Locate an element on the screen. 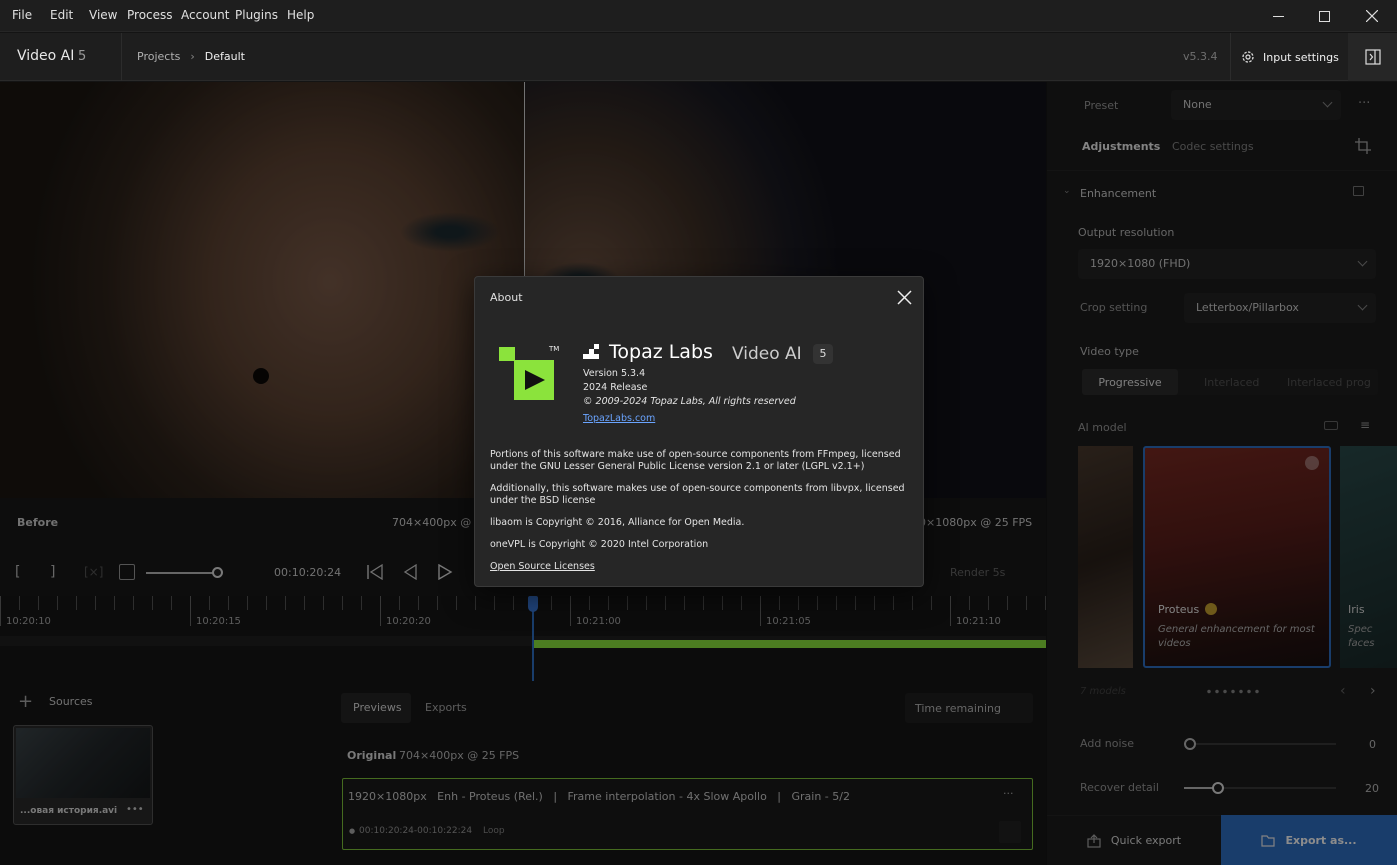 The height and width of the screenshot is (865, 1397). model-desc-next: Spec faces is located at coordinates (1361, 636).